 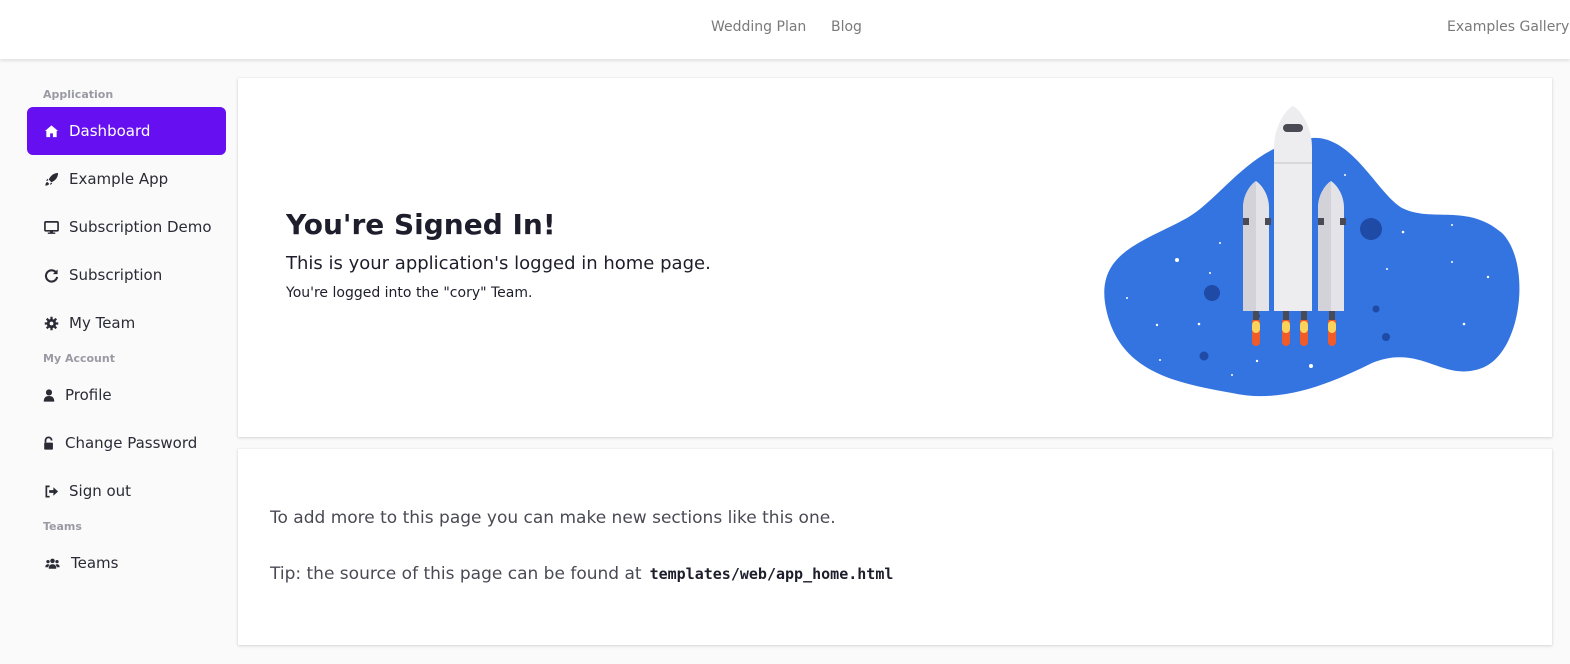 I want to click on desktop-icon, so click(x=51, y=227).